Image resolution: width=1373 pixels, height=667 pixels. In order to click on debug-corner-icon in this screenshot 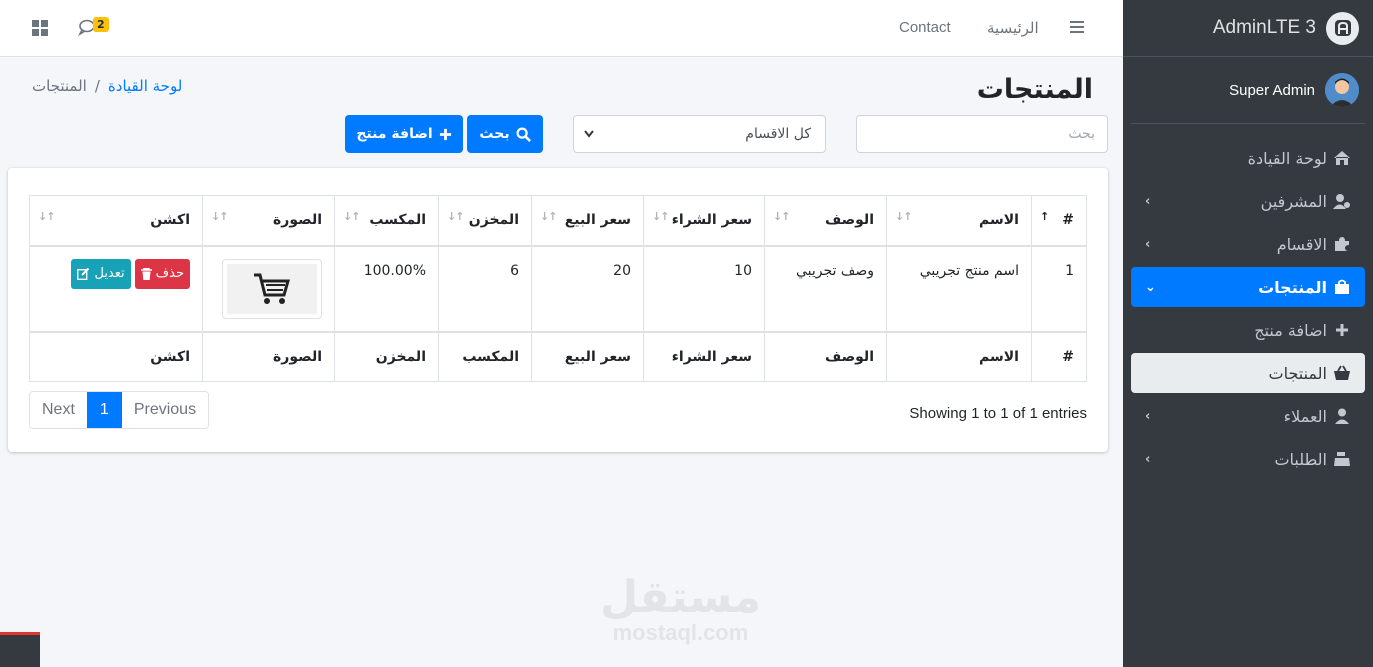, I will do `click(20, 649)`.